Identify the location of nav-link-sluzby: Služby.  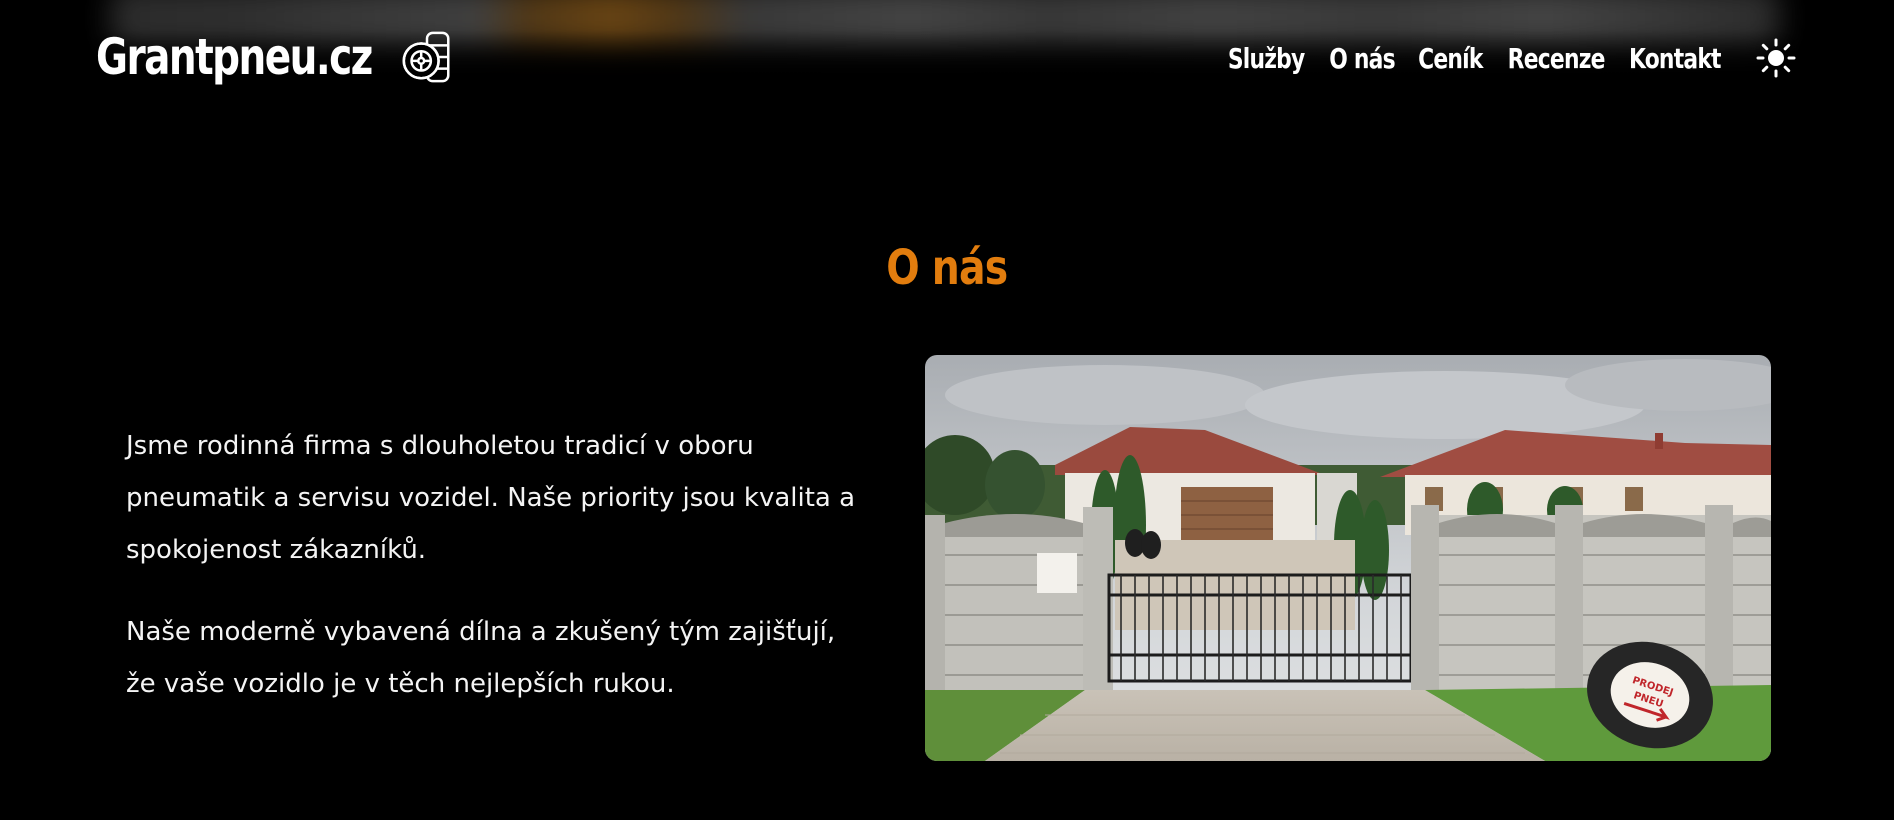
(1266, 58).